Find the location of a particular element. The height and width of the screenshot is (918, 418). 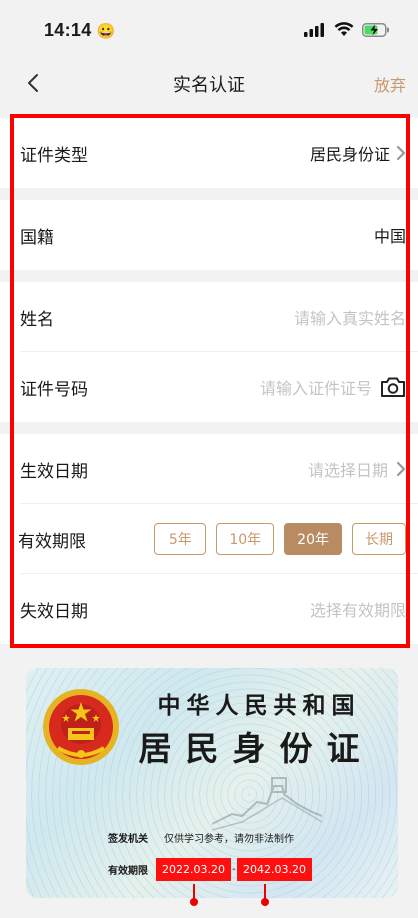

card-validity-label: 有效期限 is located at coordinates (128, 871).